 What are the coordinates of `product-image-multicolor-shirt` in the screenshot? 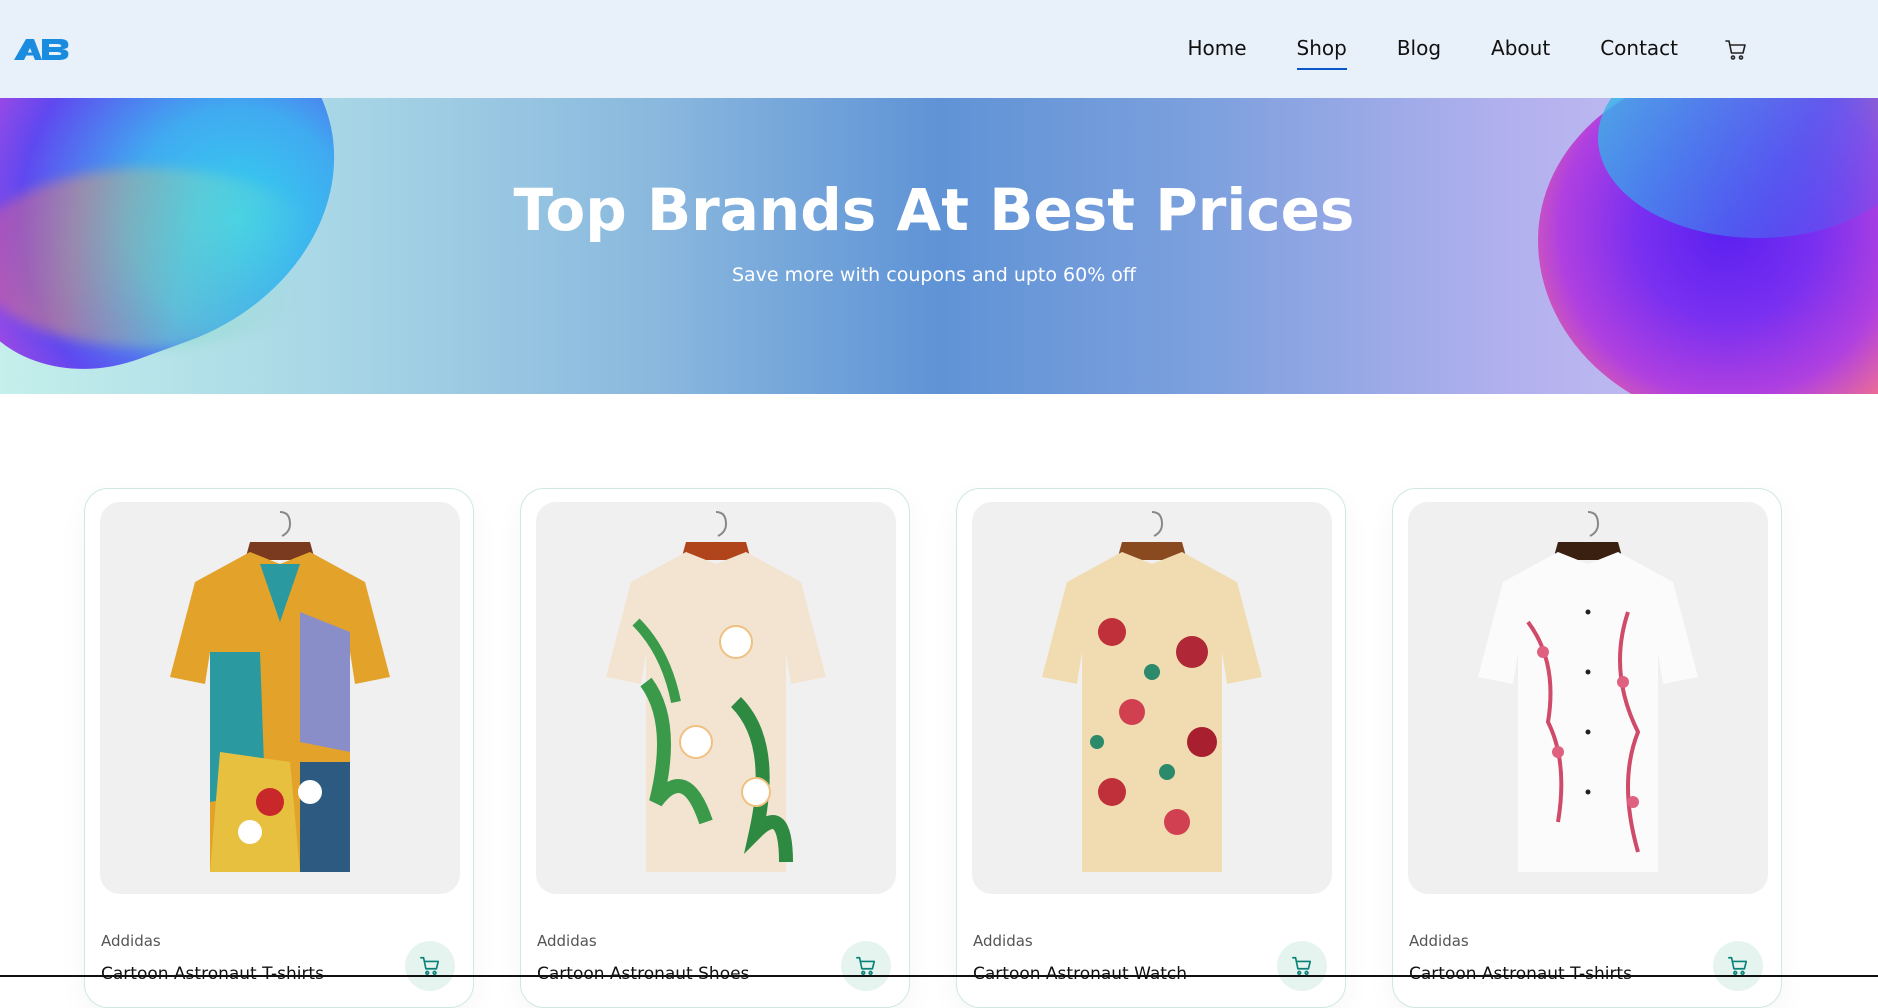 It's located at (280, 698).